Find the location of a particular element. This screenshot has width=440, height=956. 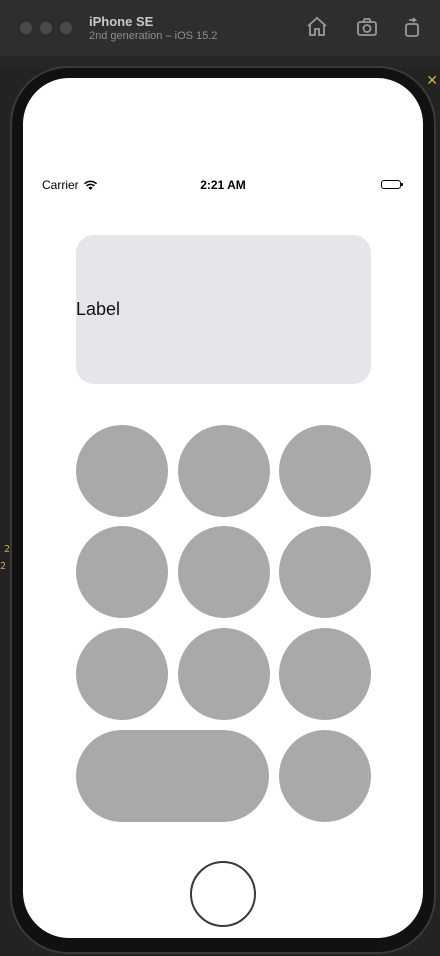

close-icon: ✕ is located at coordinates (432, 80).